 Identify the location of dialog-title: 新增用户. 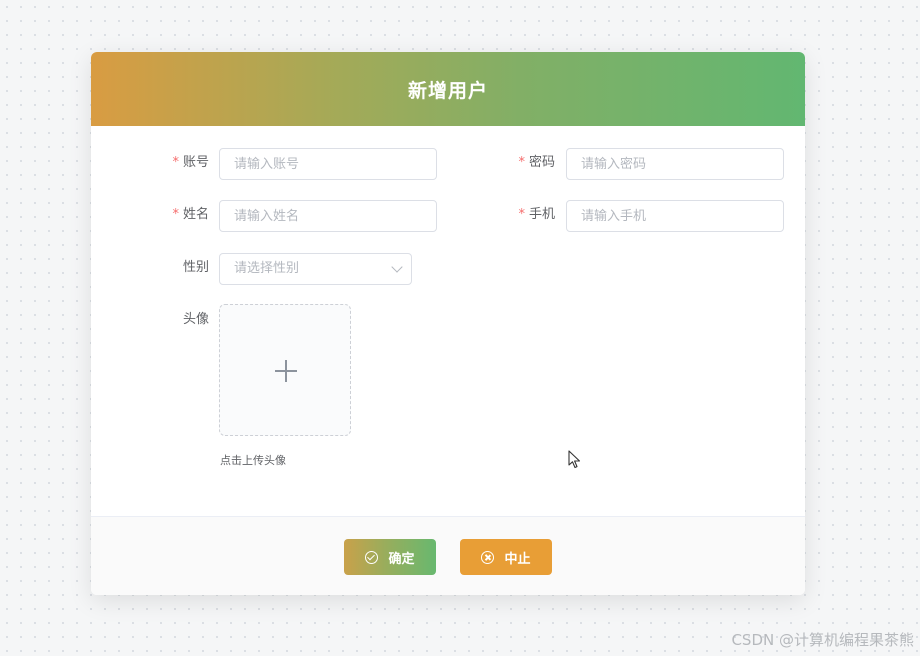
(447, 90).